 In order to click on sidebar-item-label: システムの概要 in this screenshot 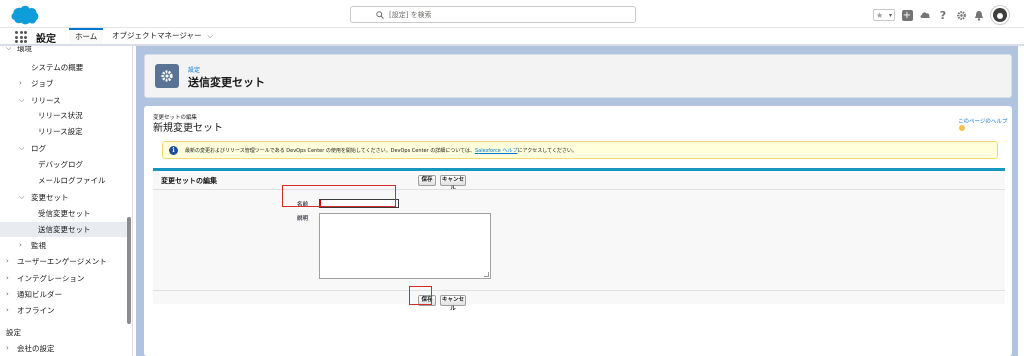, I will do `click(57, 67)`.